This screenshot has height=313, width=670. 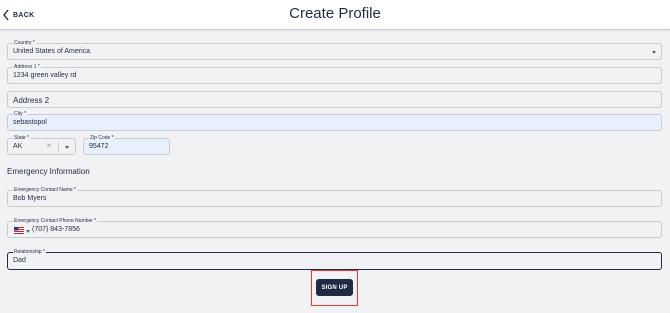 What do you see at coordinates (31, 100) in the screenshot?
I see `address2-placeholder: Address 2` at bounding box center [31, 100].